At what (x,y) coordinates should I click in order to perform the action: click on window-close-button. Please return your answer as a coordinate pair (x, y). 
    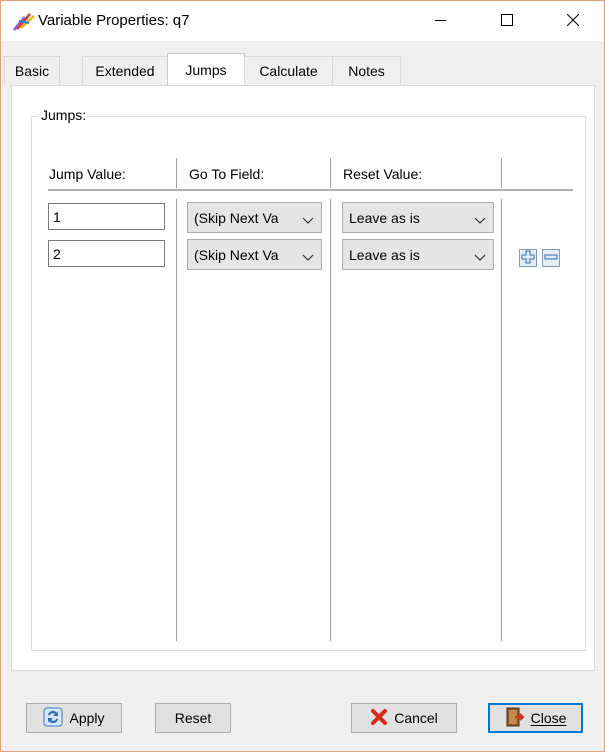
    Looking at the image, I should click on (573, 21).